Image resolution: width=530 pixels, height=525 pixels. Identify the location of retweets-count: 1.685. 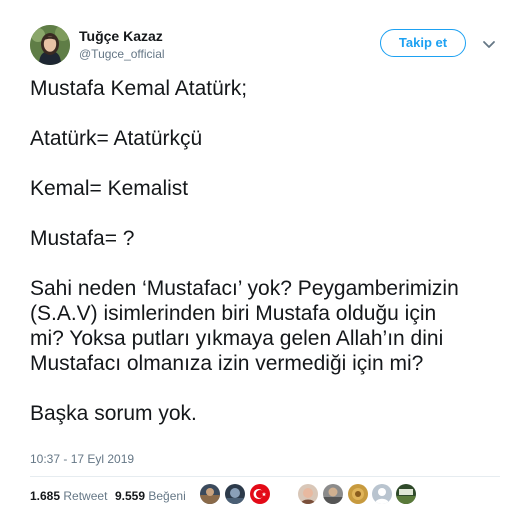
(45, 496).